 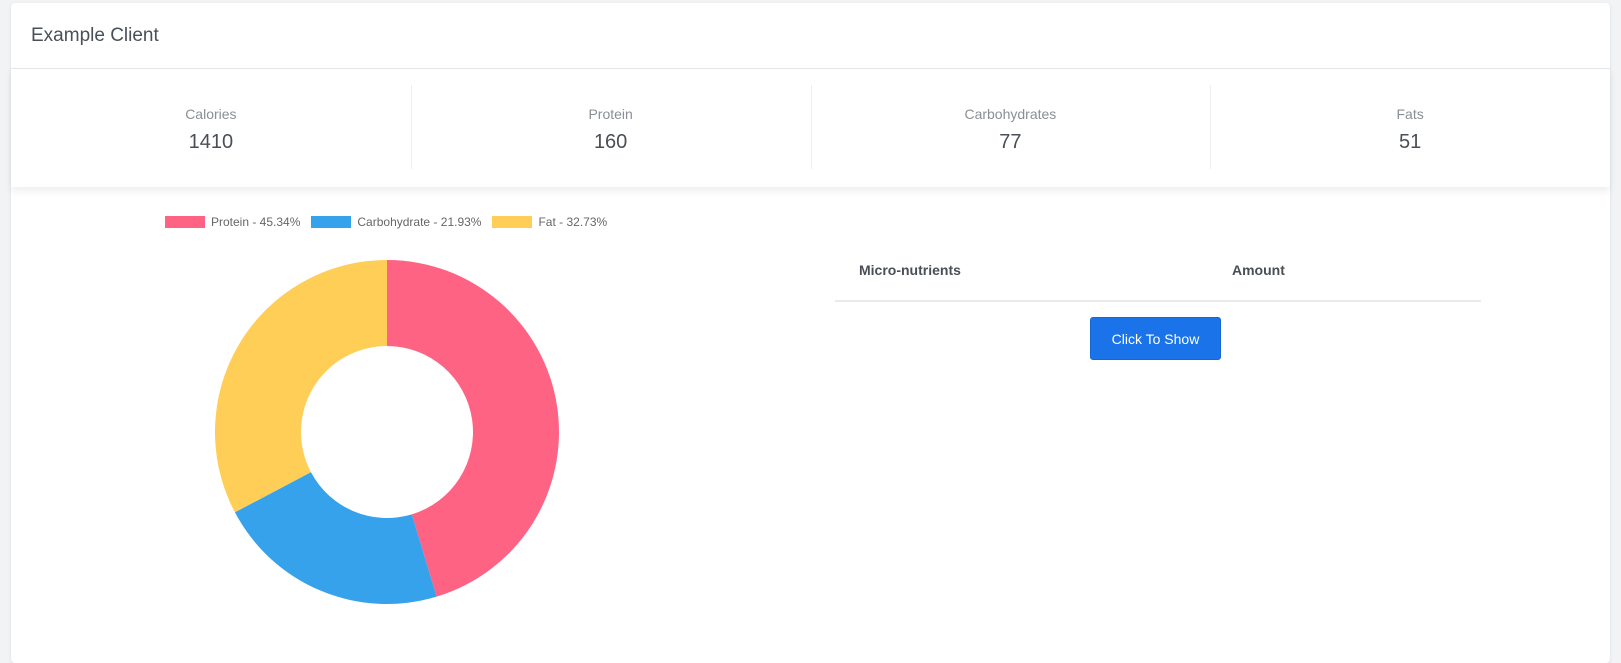 I want to click on stat-protein: Protein 160, so click(x=610, y=128).